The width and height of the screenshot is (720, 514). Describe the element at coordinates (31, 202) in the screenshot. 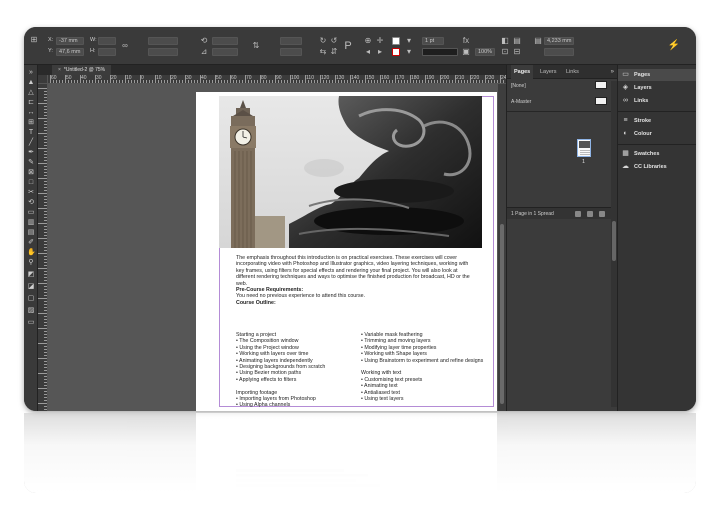

I see `free-transform-tool-icon: ⟲` at that location.